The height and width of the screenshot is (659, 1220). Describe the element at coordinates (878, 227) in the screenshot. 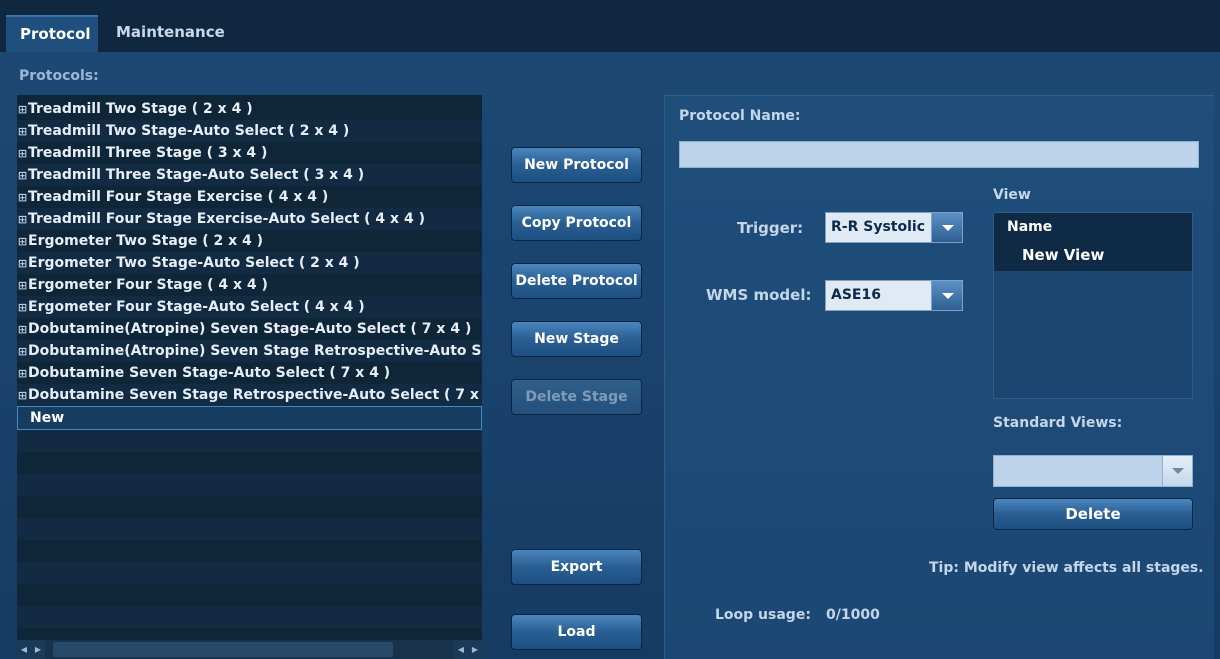

I see `trigger-value: R-R Systolic` at that location.